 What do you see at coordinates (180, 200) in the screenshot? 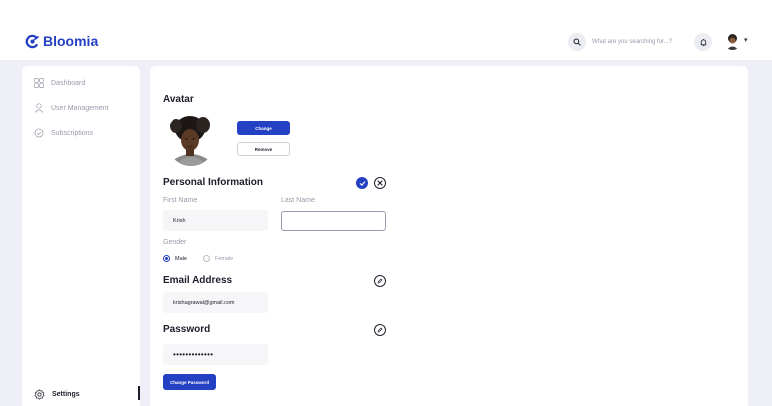
I see `first-name-label: First Name` at bounding box center [180, 200].